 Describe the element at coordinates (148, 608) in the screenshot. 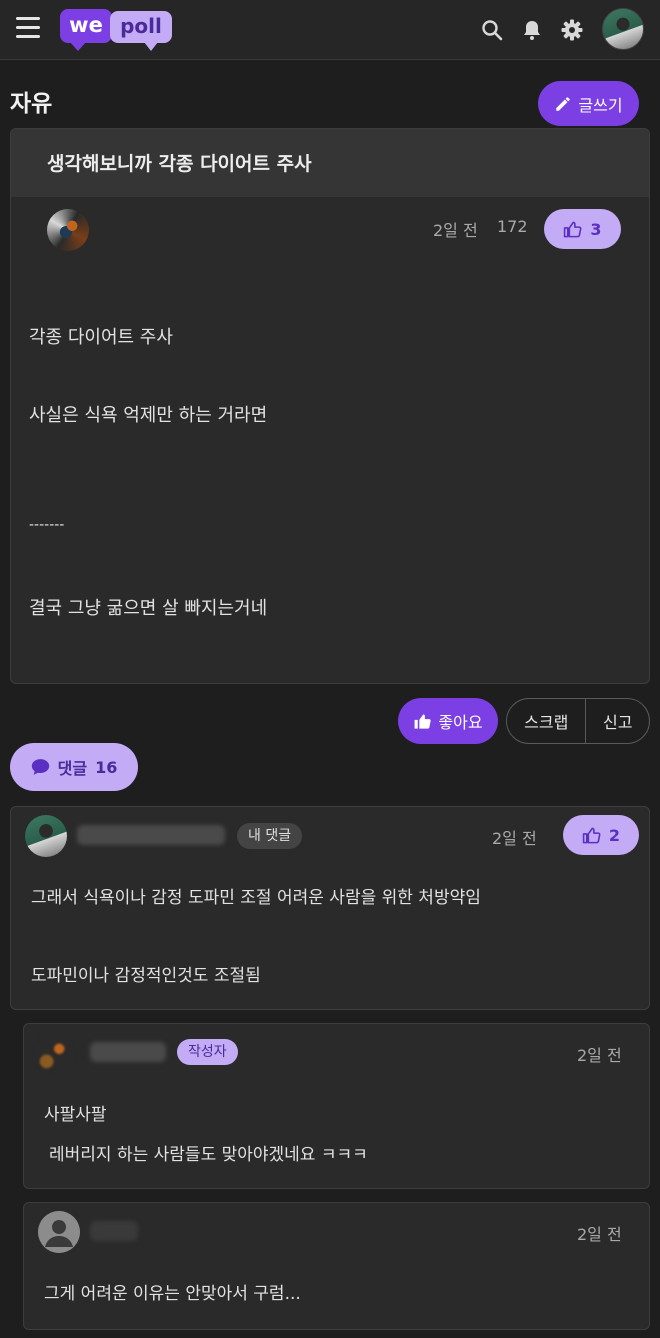

I see `post-body-line: 결국 그냥 굶으면 살 빠지는거네` at that location.